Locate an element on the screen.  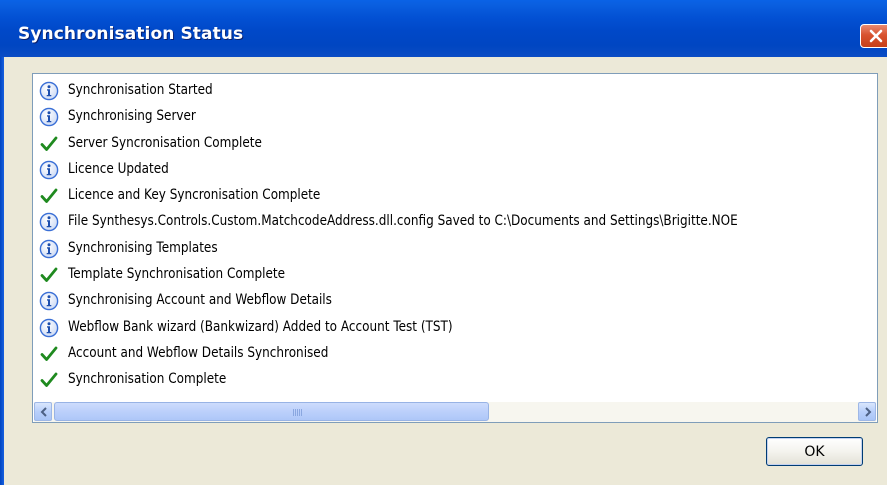
log-entry-text: Account and Webflow Details Synchronised is located at coordinates (198, 352).